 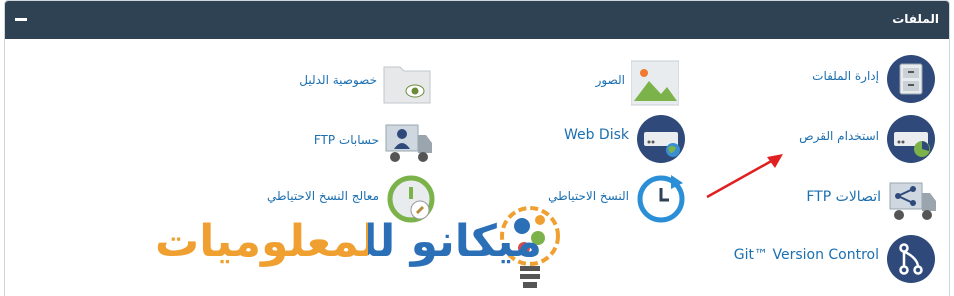 I want to click on panel-header: الملفات, so click(x=477, y=20).